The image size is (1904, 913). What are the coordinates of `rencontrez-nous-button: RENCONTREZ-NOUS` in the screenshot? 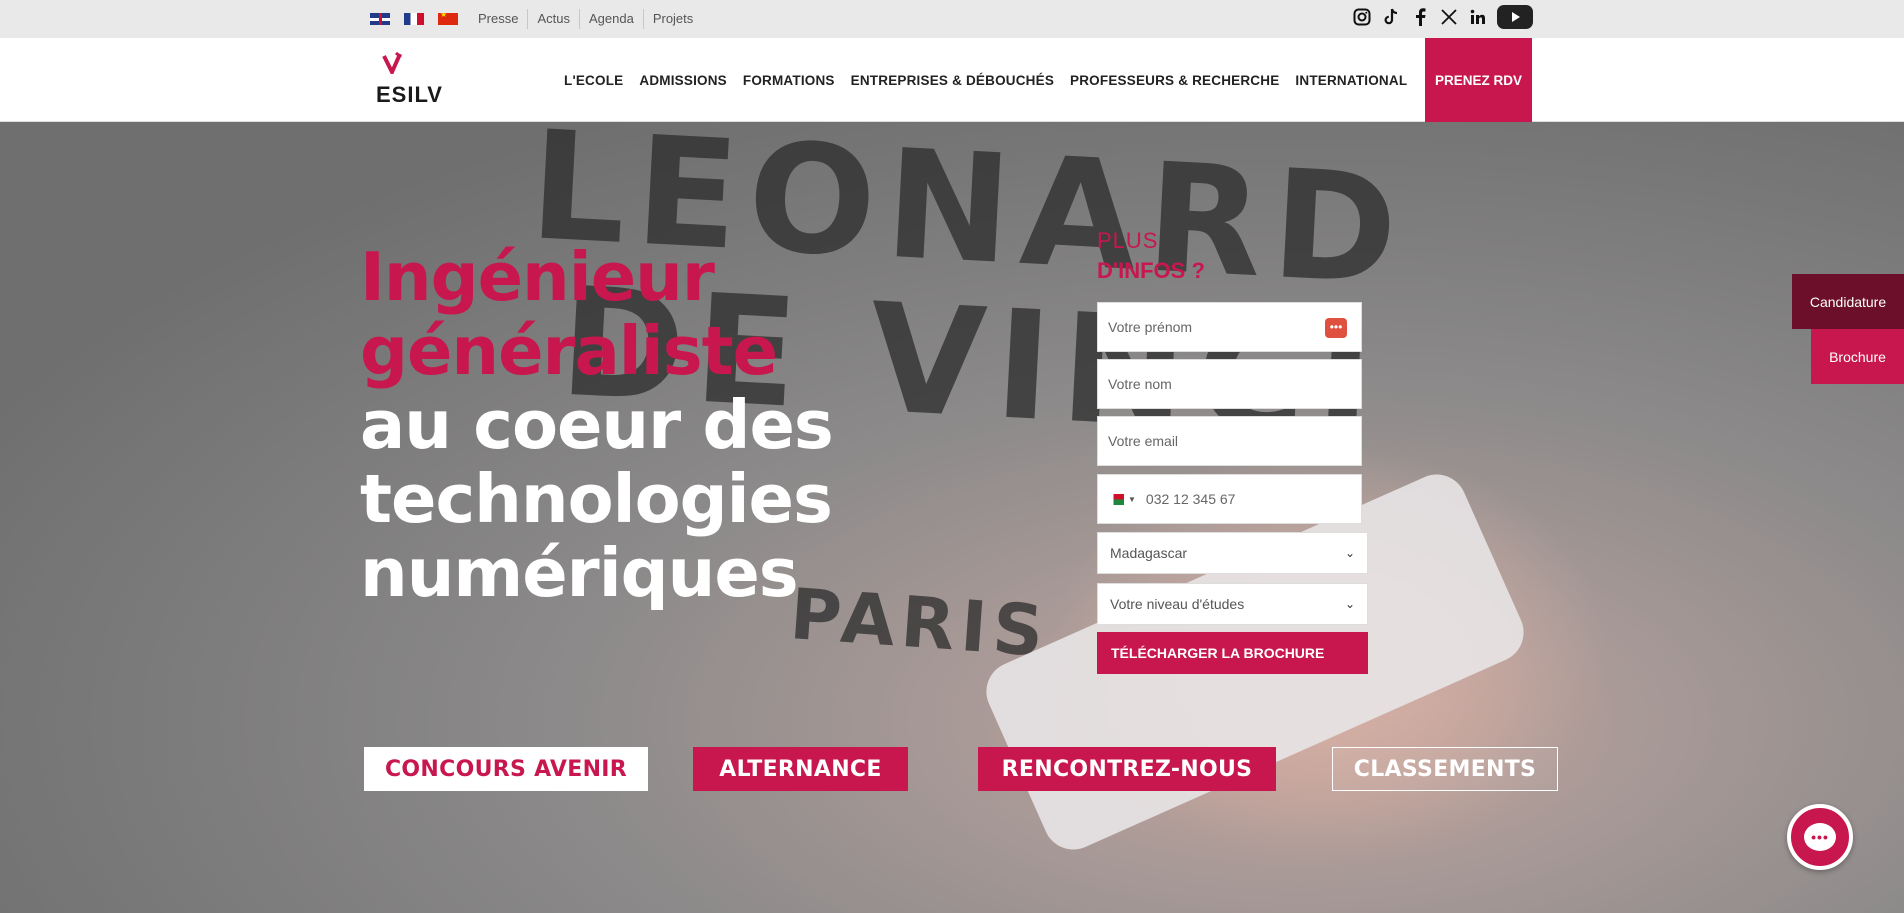 It's located at (1127, 769).